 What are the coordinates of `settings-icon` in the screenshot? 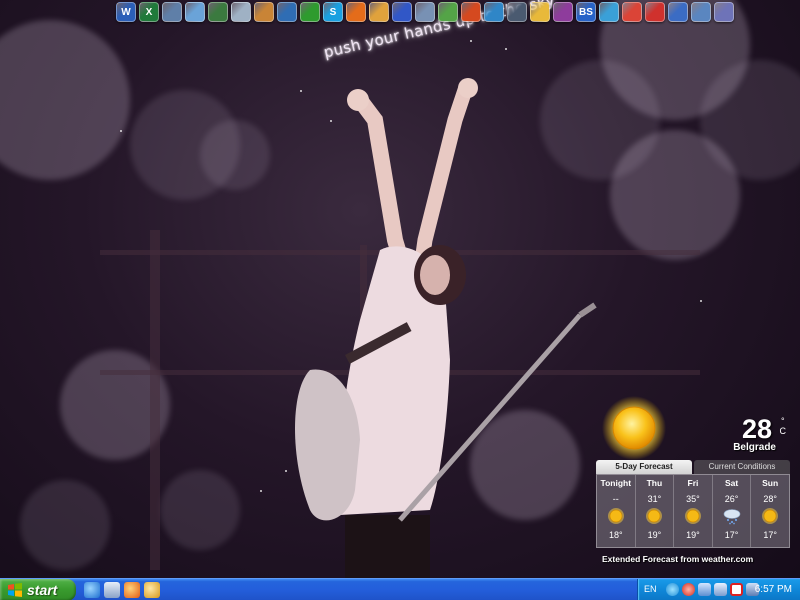 It's located at (517, 12).